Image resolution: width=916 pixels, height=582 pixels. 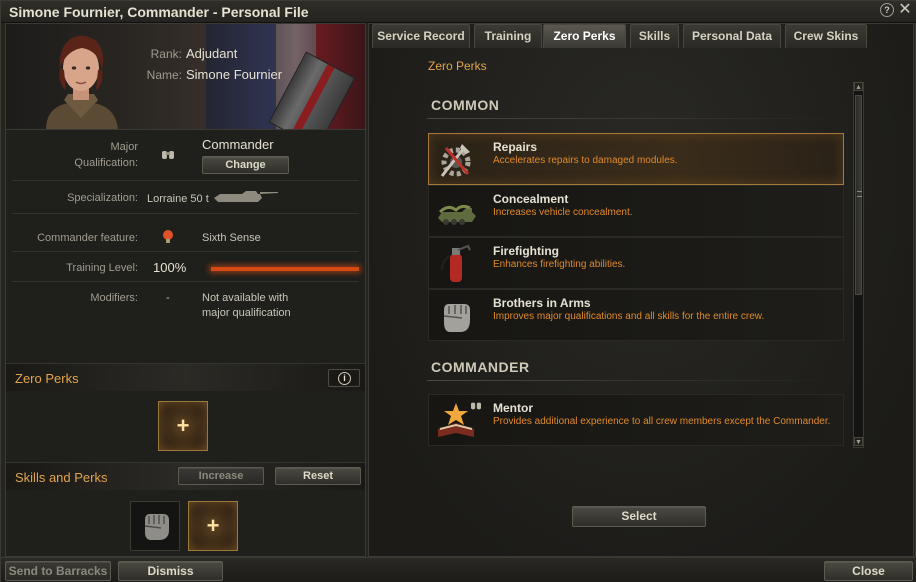 What do you see at coordinates (124, 147) in the screenshot?
I see `major-label-1: Major` at bounding box center [124, 147].